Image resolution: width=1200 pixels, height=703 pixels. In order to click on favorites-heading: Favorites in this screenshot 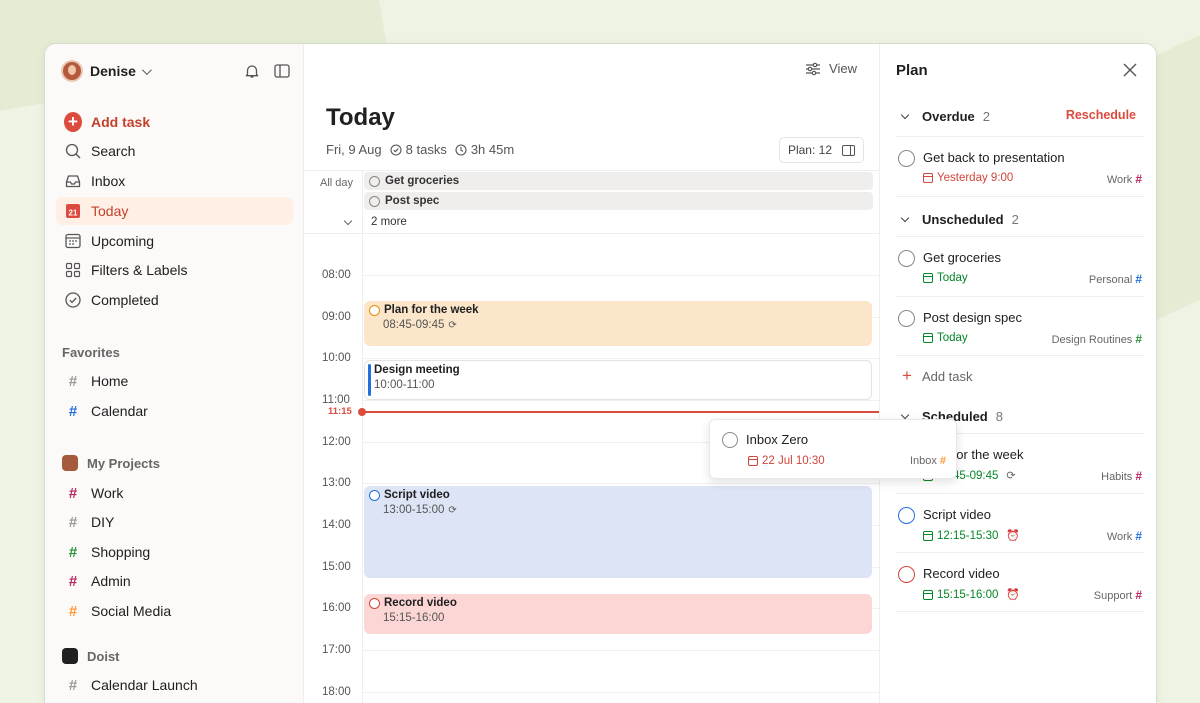, I will do `click(91, 352)`.